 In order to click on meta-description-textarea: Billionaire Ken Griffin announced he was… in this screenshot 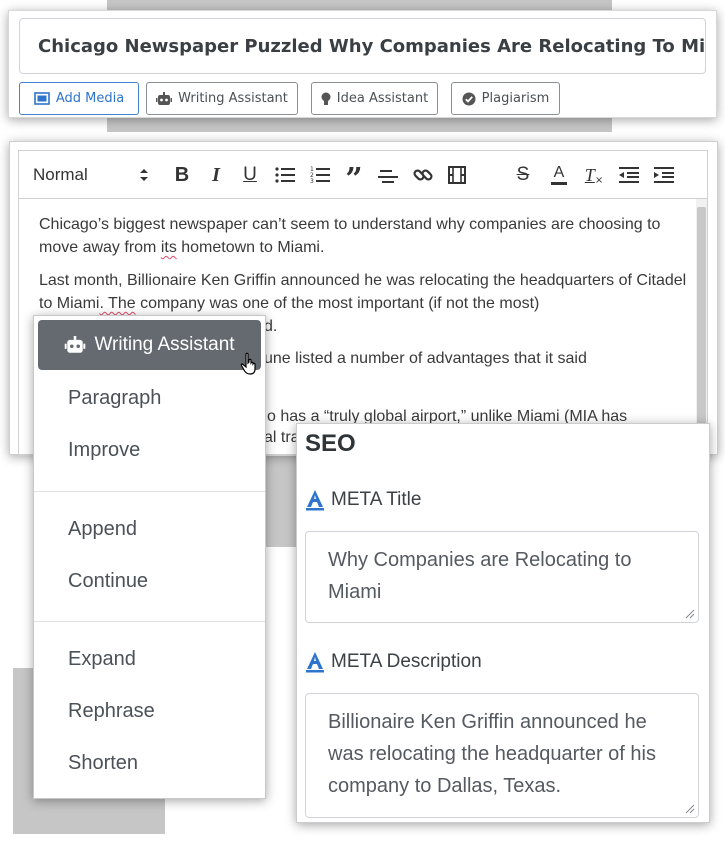, I will do `click(502, 755)`.